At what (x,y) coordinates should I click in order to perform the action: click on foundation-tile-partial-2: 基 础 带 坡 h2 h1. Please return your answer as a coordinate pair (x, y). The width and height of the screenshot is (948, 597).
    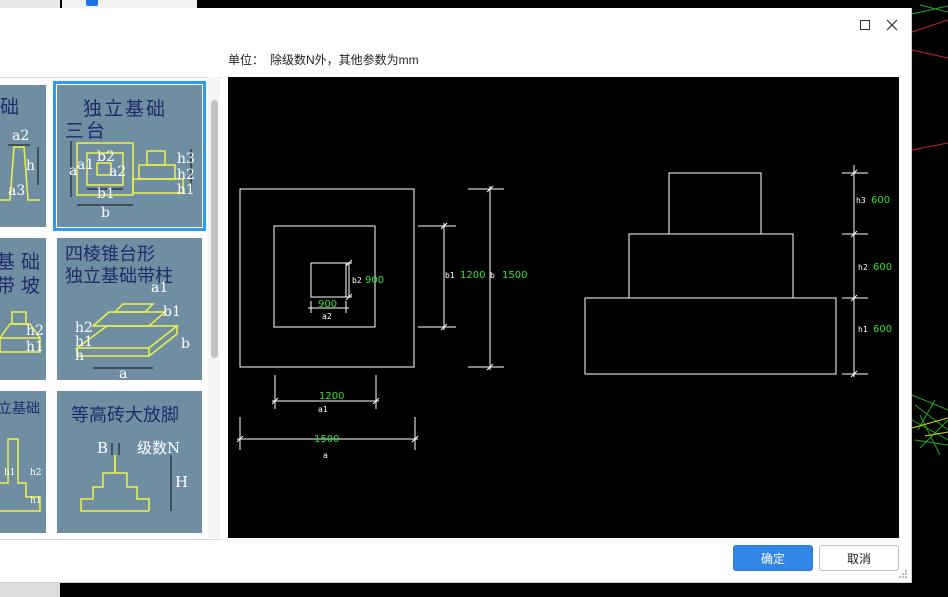
    Looking at the image, I should click on (23, 309).